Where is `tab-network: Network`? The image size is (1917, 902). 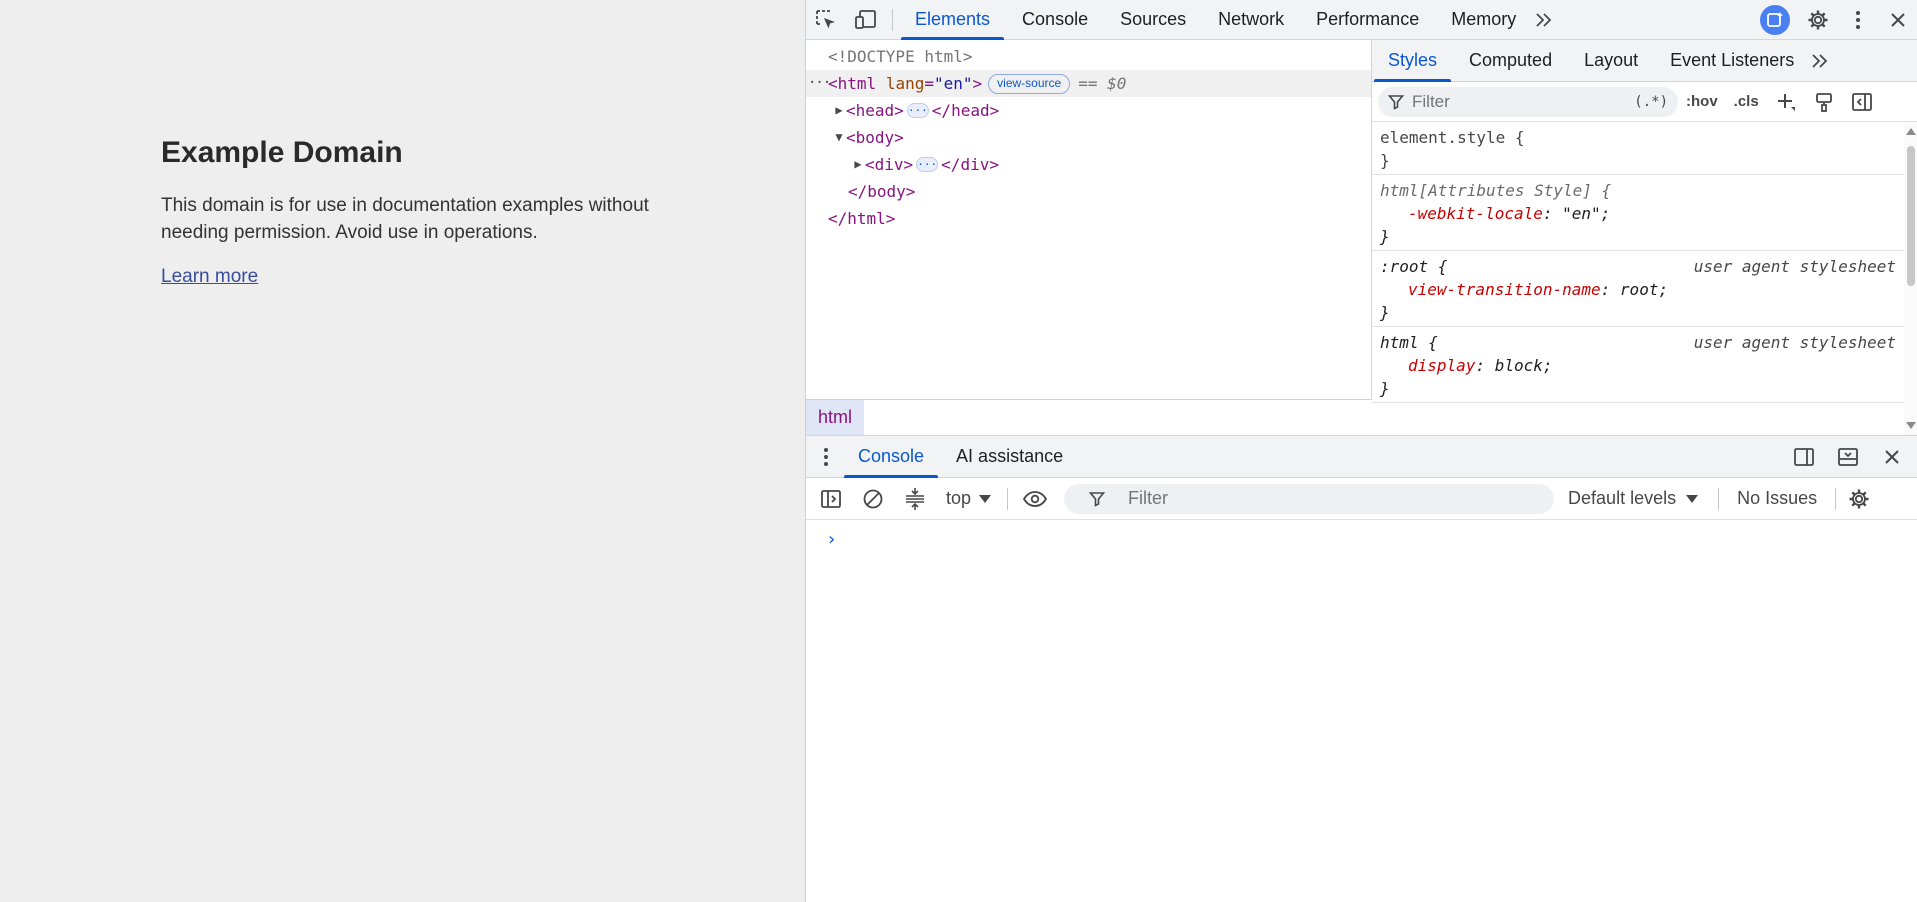
tab-network: Network is located at coordinates (1251, 20).